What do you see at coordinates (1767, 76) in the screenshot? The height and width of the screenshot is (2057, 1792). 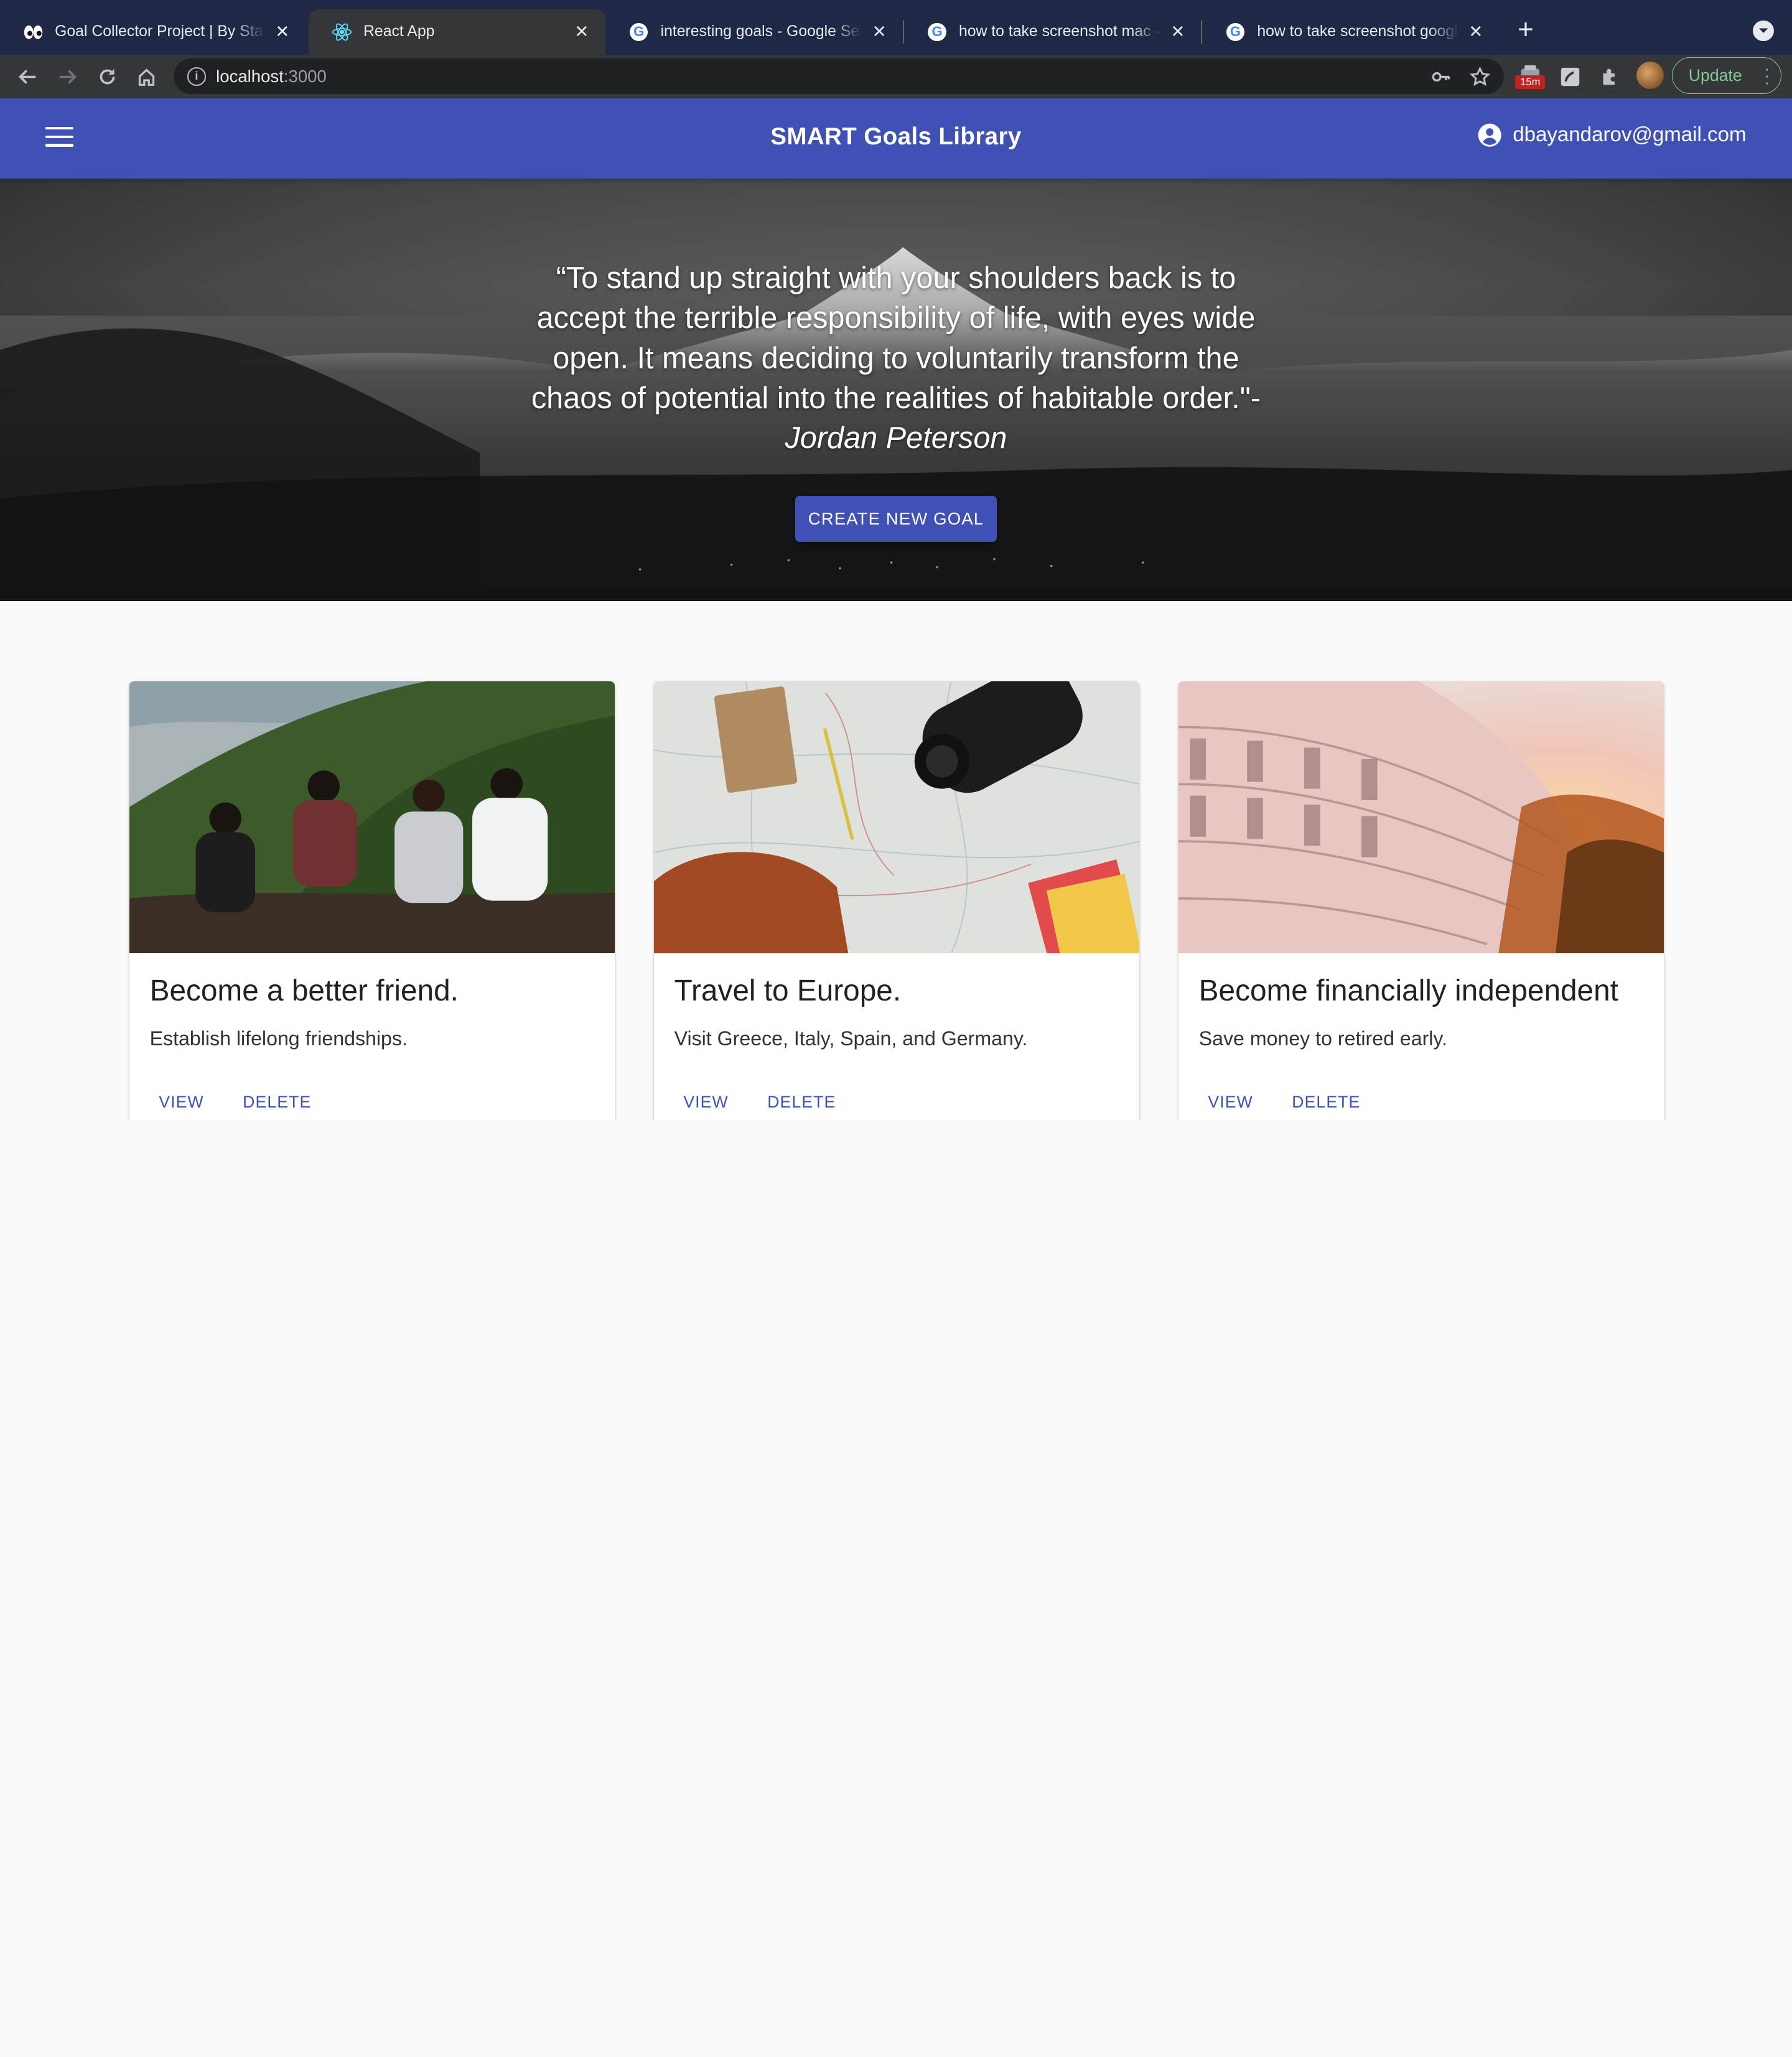 I see `more-vert-icon: · · ·` at bounding box center [1767, 76].